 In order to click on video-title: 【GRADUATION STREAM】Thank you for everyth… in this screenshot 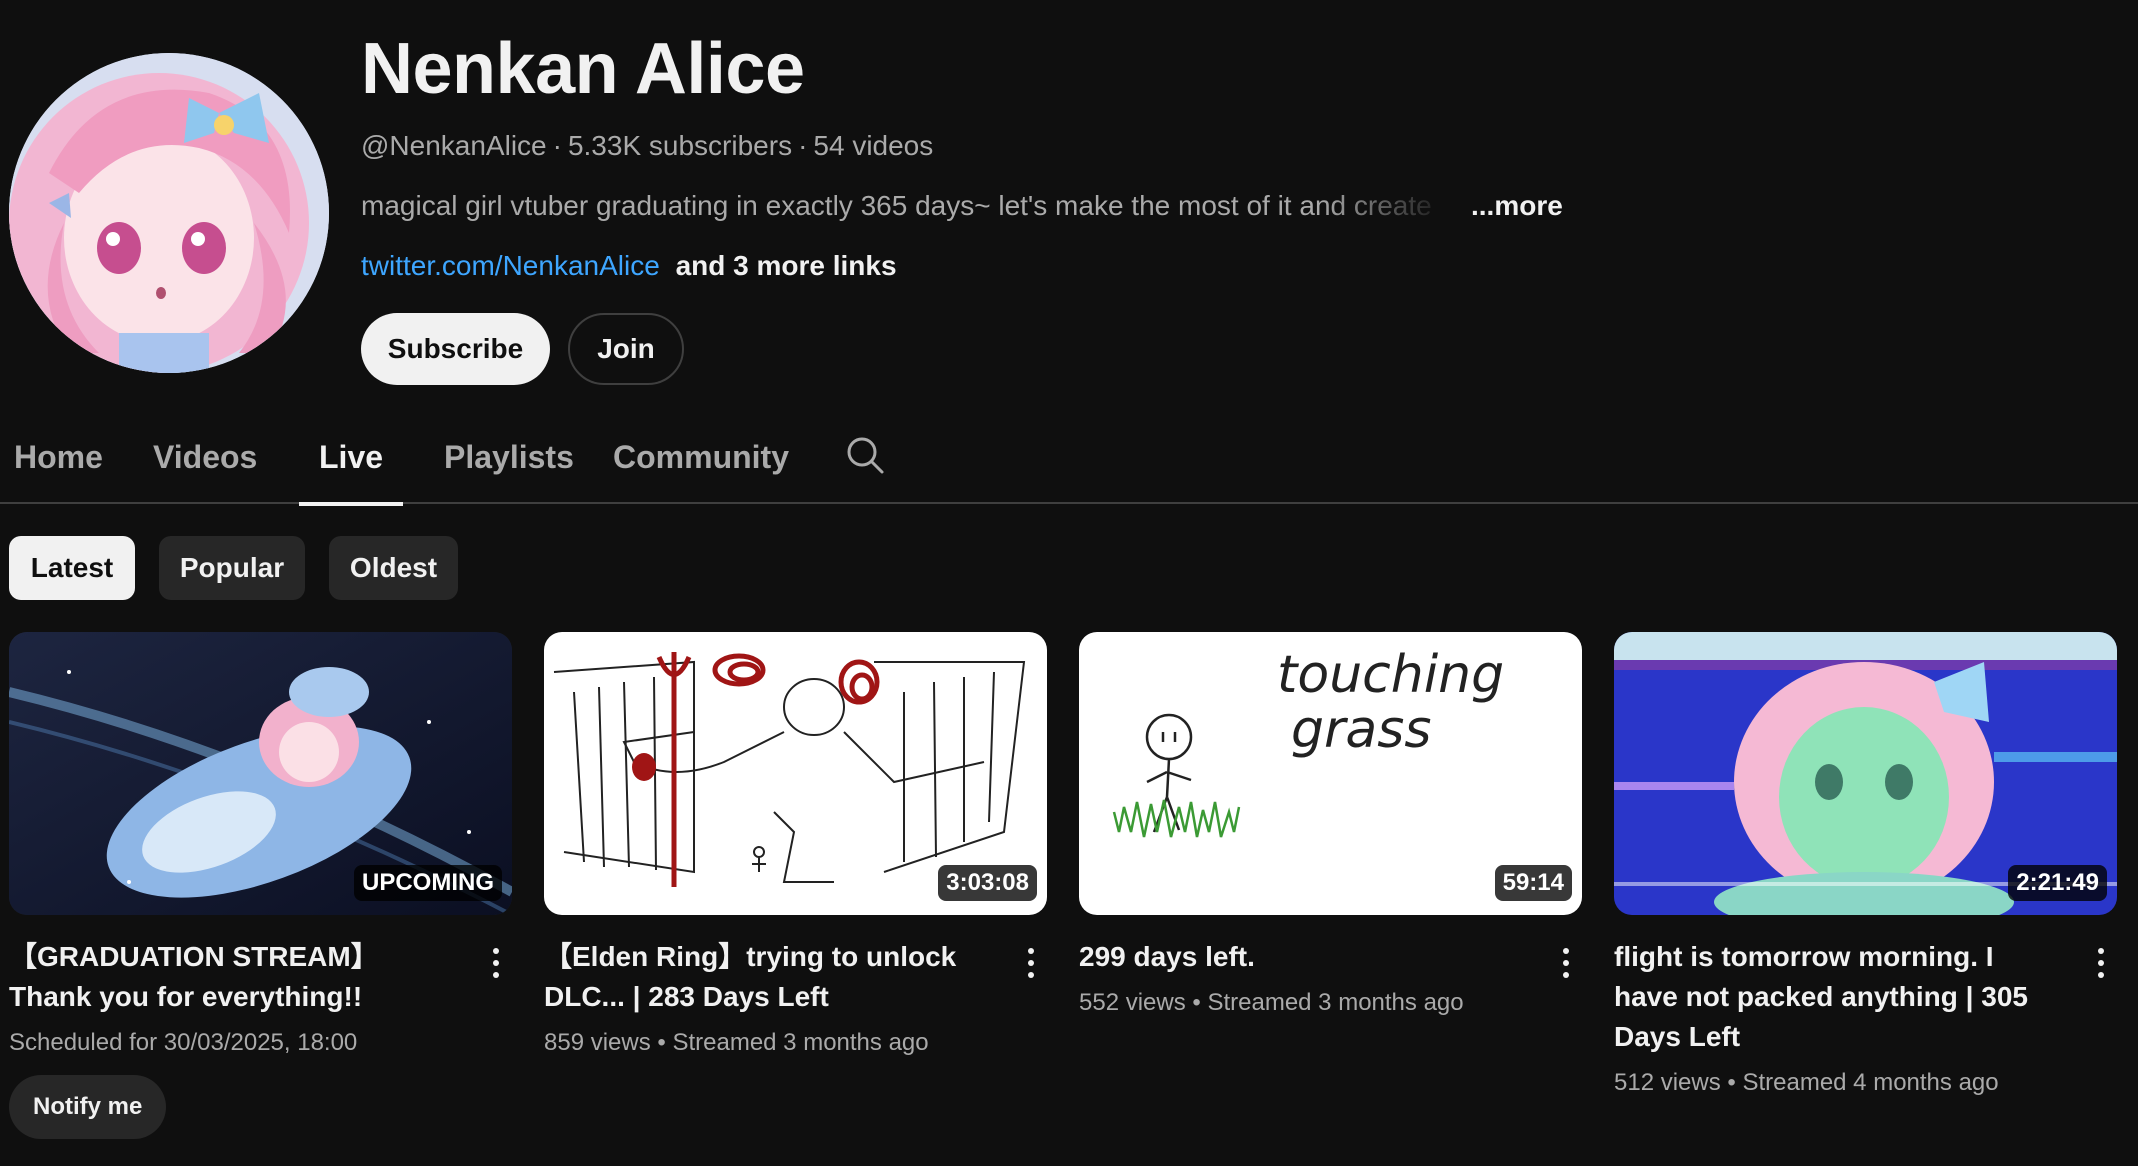, I will do `click(230, 977)`.